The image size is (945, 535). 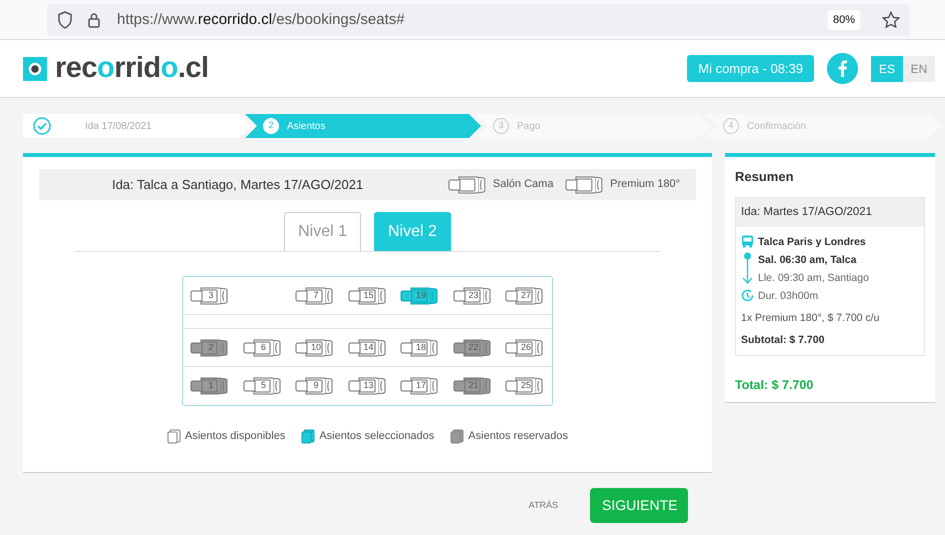 What do you see at coordinates (118, 127) in the screenshot?
I see `step-label: Ida 17/08/2021` at bounding box center [118, 127].